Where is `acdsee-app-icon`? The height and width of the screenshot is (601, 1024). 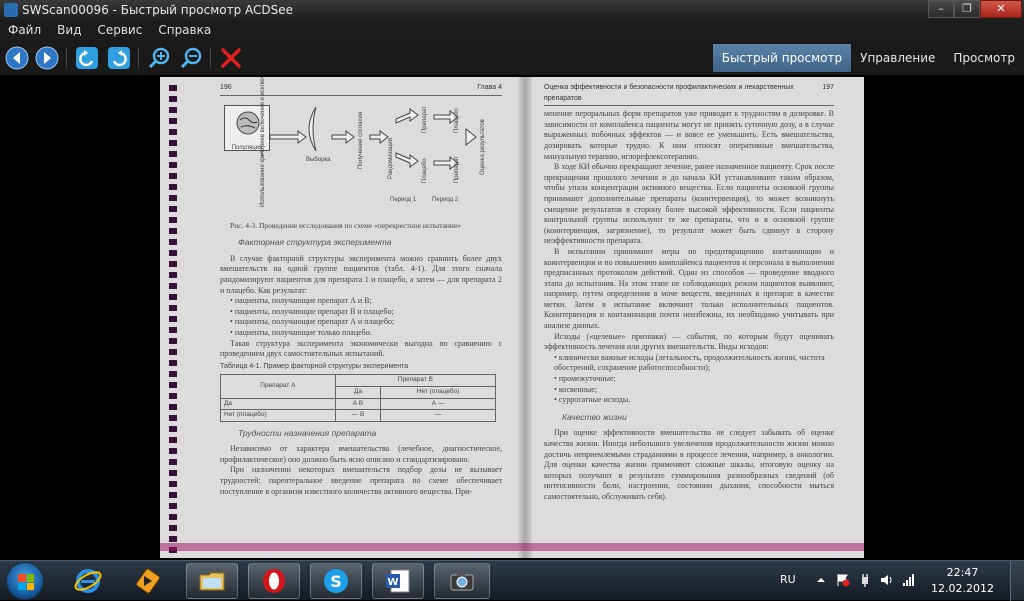 acdsee-app-icon is located at coordinates (11, 10).